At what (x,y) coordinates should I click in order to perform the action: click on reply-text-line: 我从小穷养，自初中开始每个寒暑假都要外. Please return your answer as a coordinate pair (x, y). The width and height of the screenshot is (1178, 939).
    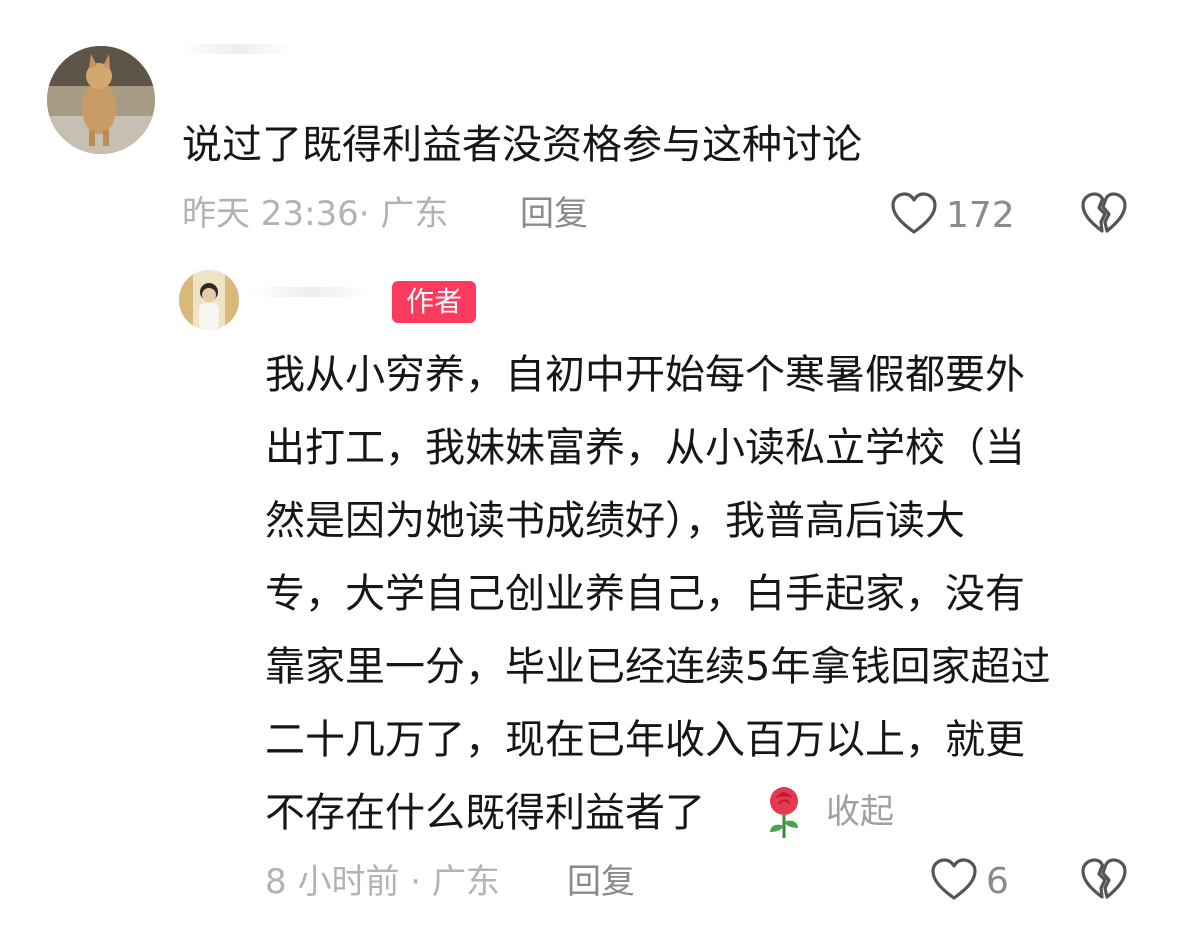
    Looking at the image, I should click on (645, 375).